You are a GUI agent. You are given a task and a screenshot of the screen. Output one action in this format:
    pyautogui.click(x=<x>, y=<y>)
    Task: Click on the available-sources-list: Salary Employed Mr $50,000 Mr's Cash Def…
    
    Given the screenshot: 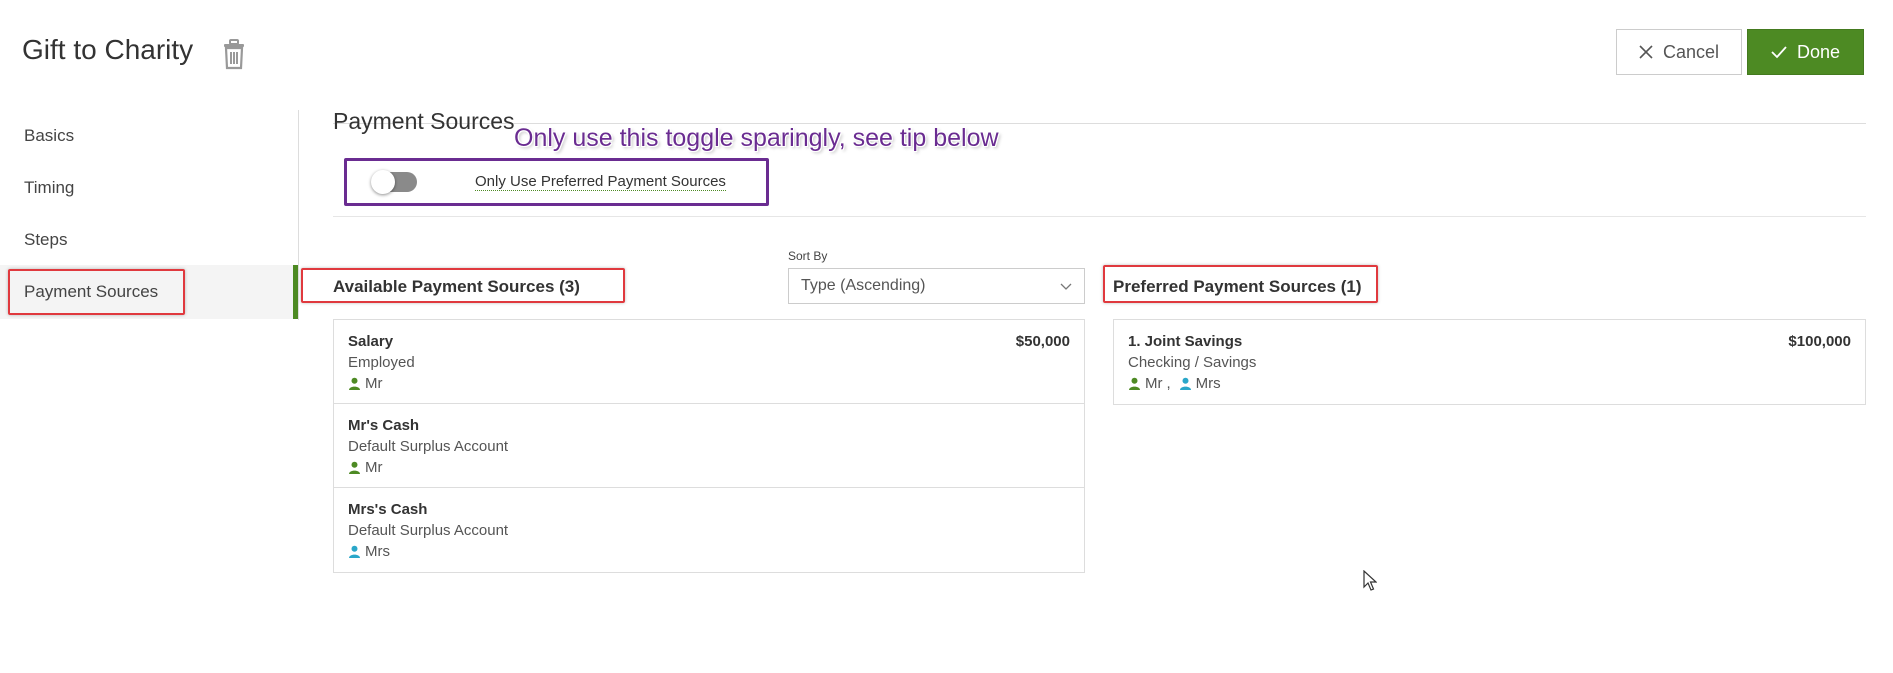 What is the action you would take?
    pyautogui.click(x=709, y=446)
    